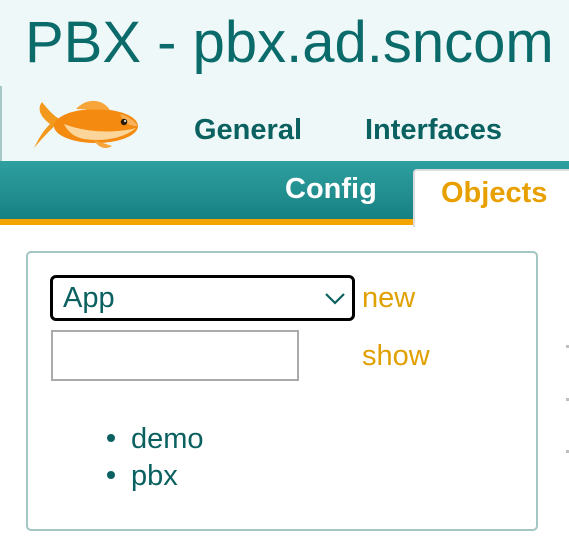 This screenshot has width=569, height=543. What do you see at coordinates (175, 355) in the screenshot?
I see `object-name-input` at bounding box center [175, 355].